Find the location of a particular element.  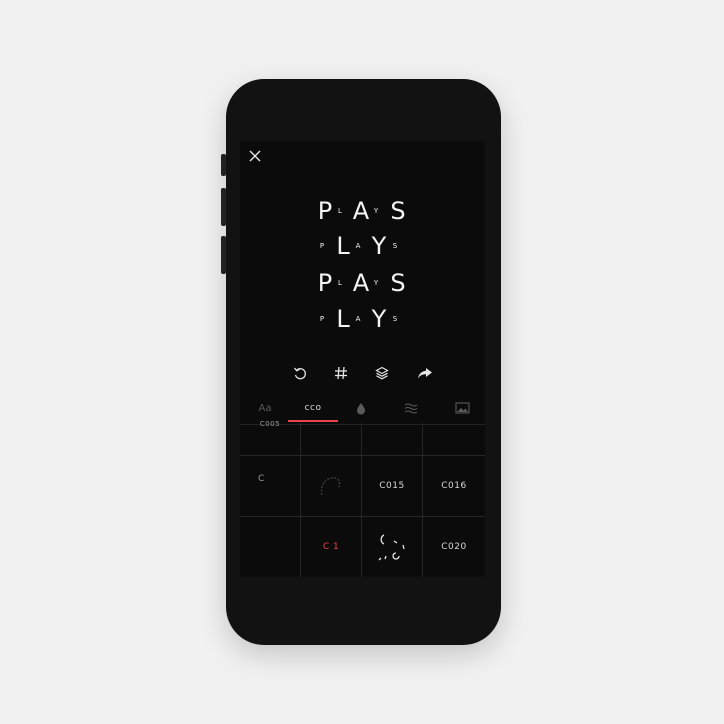

hash-icon is located at coordinates (341, 373).